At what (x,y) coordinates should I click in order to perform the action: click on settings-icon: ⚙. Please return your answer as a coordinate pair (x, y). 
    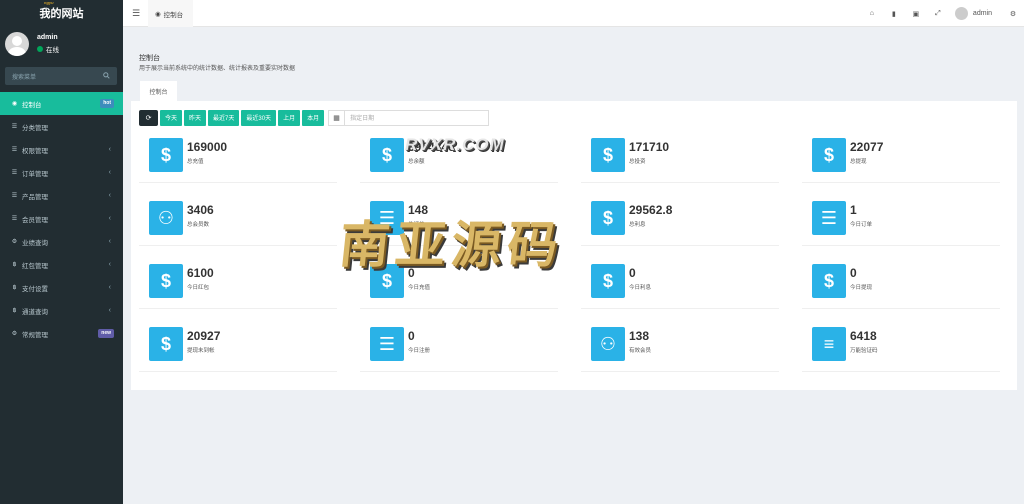
    Looking at the image, I should click on (1013, 14).